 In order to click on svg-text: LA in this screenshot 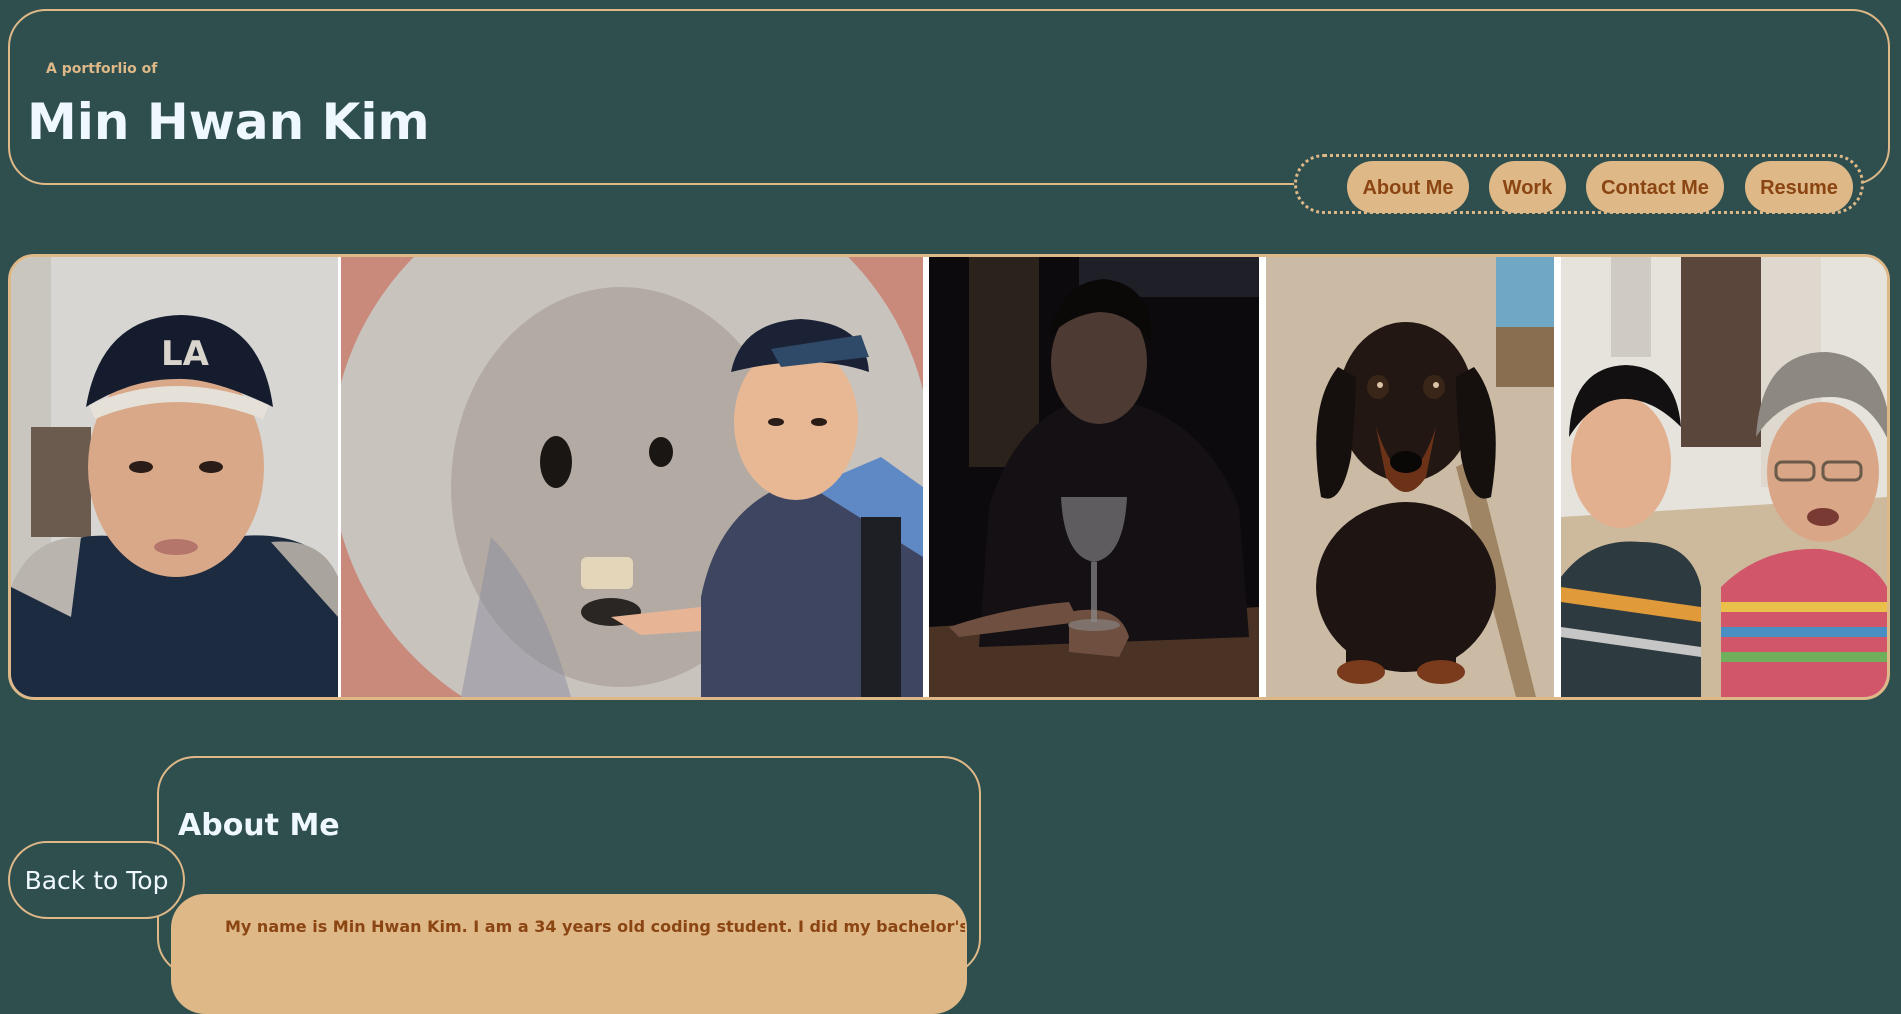, I will do `click(185, 354)`.